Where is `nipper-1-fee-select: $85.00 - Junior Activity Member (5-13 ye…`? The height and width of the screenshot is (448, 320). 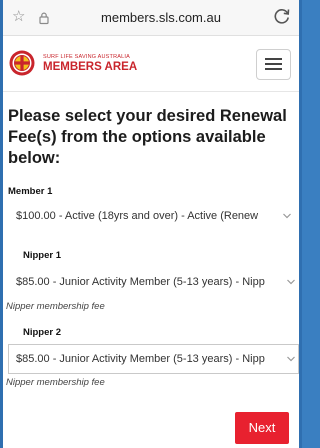
nipper-1-fee-select: $85.00 - Junior Activity Member (5-13 ye… is located at coordinates (157, 282).